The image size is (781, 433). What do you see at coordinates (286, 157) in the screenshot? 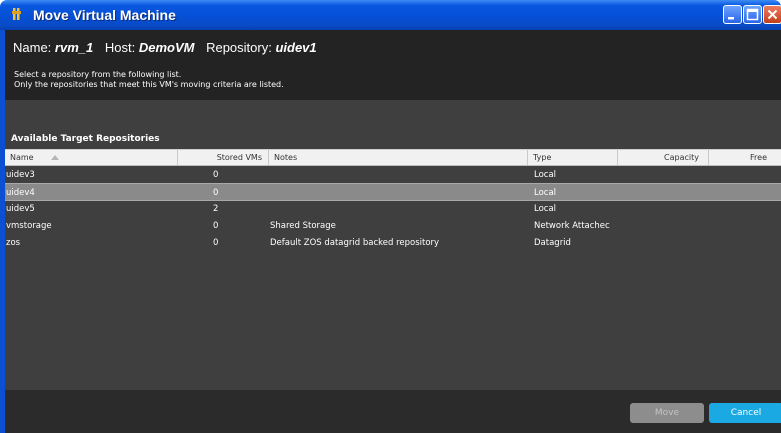
I see `column-header-label: Notes` at bounding box center [286, 157].